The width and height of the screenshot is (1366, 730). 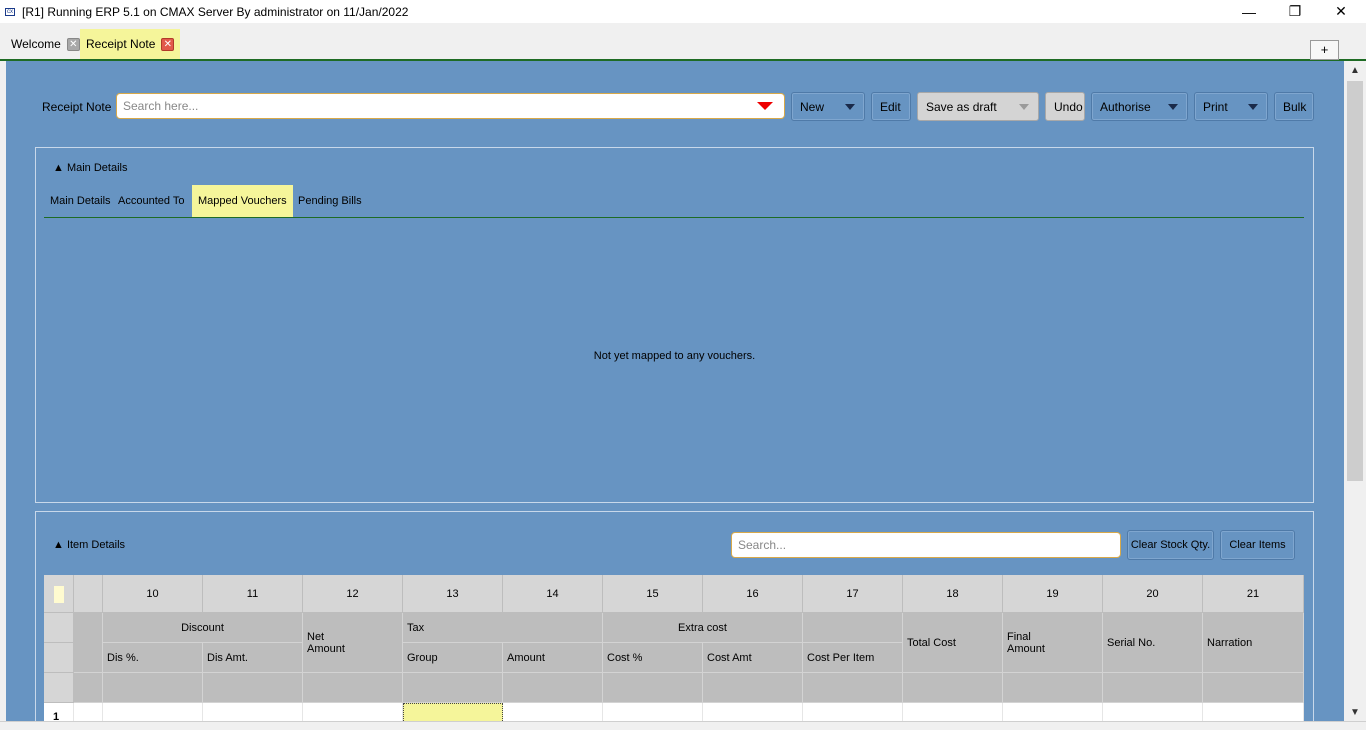 What do you see at coordinates (703, 628) in the screenshot?
I see `header-extra-cost: Extra cost` at bounding box center [703, 628].